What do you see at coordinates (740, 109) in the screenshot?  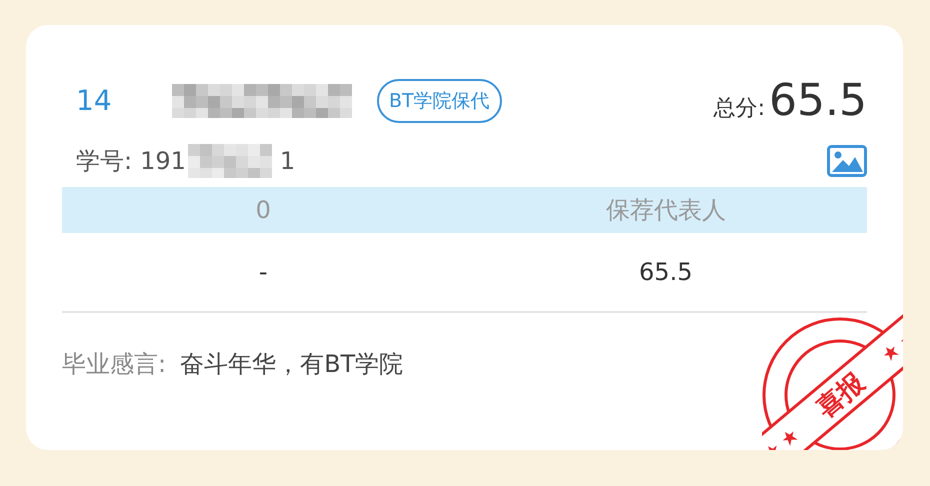 I see `total-label: 总分:` at bounding box center [740, 109].